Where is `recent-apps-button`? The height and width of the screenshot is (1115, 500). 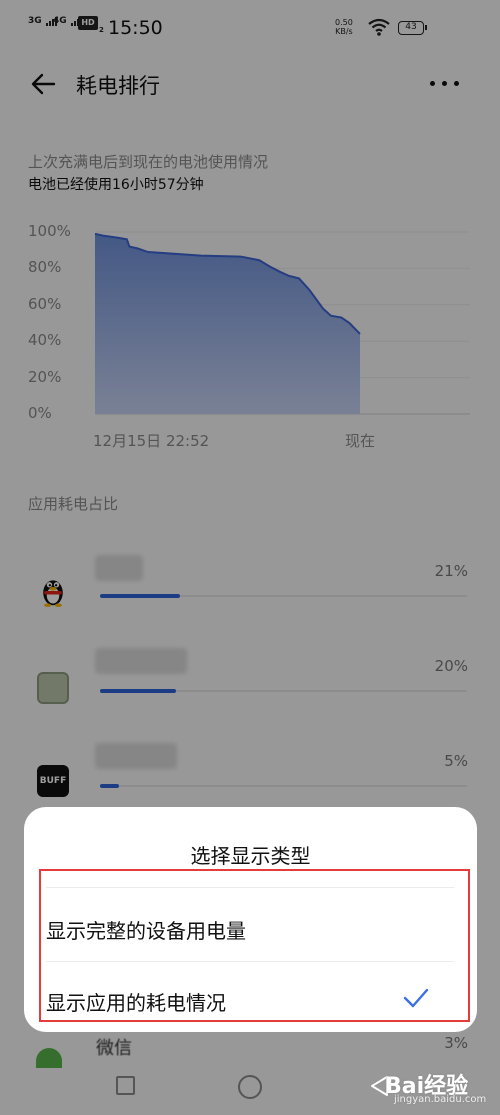
recent-apps-button is located at coordinates (125, 1085).